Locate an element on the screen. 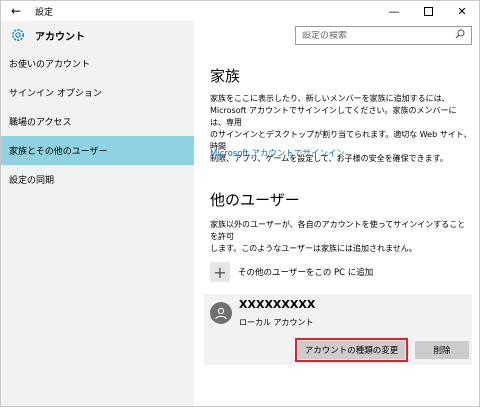 This screenshot has width=480, height=407. sidebar-item-label: お使いのアカウント is located at coordinates (50, 65).